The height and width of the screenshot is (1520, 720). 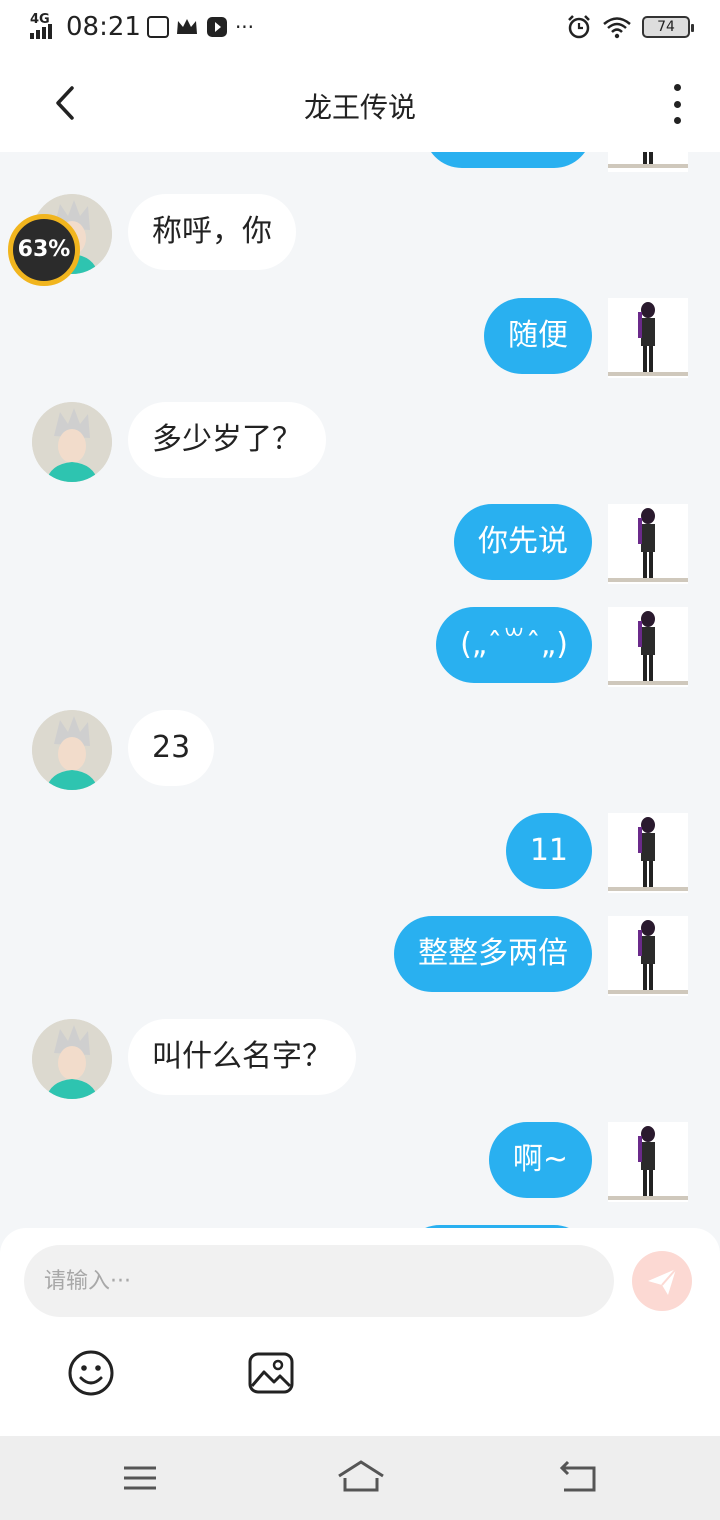 I want to click on emoji-button, so click(x=91, y=1373).